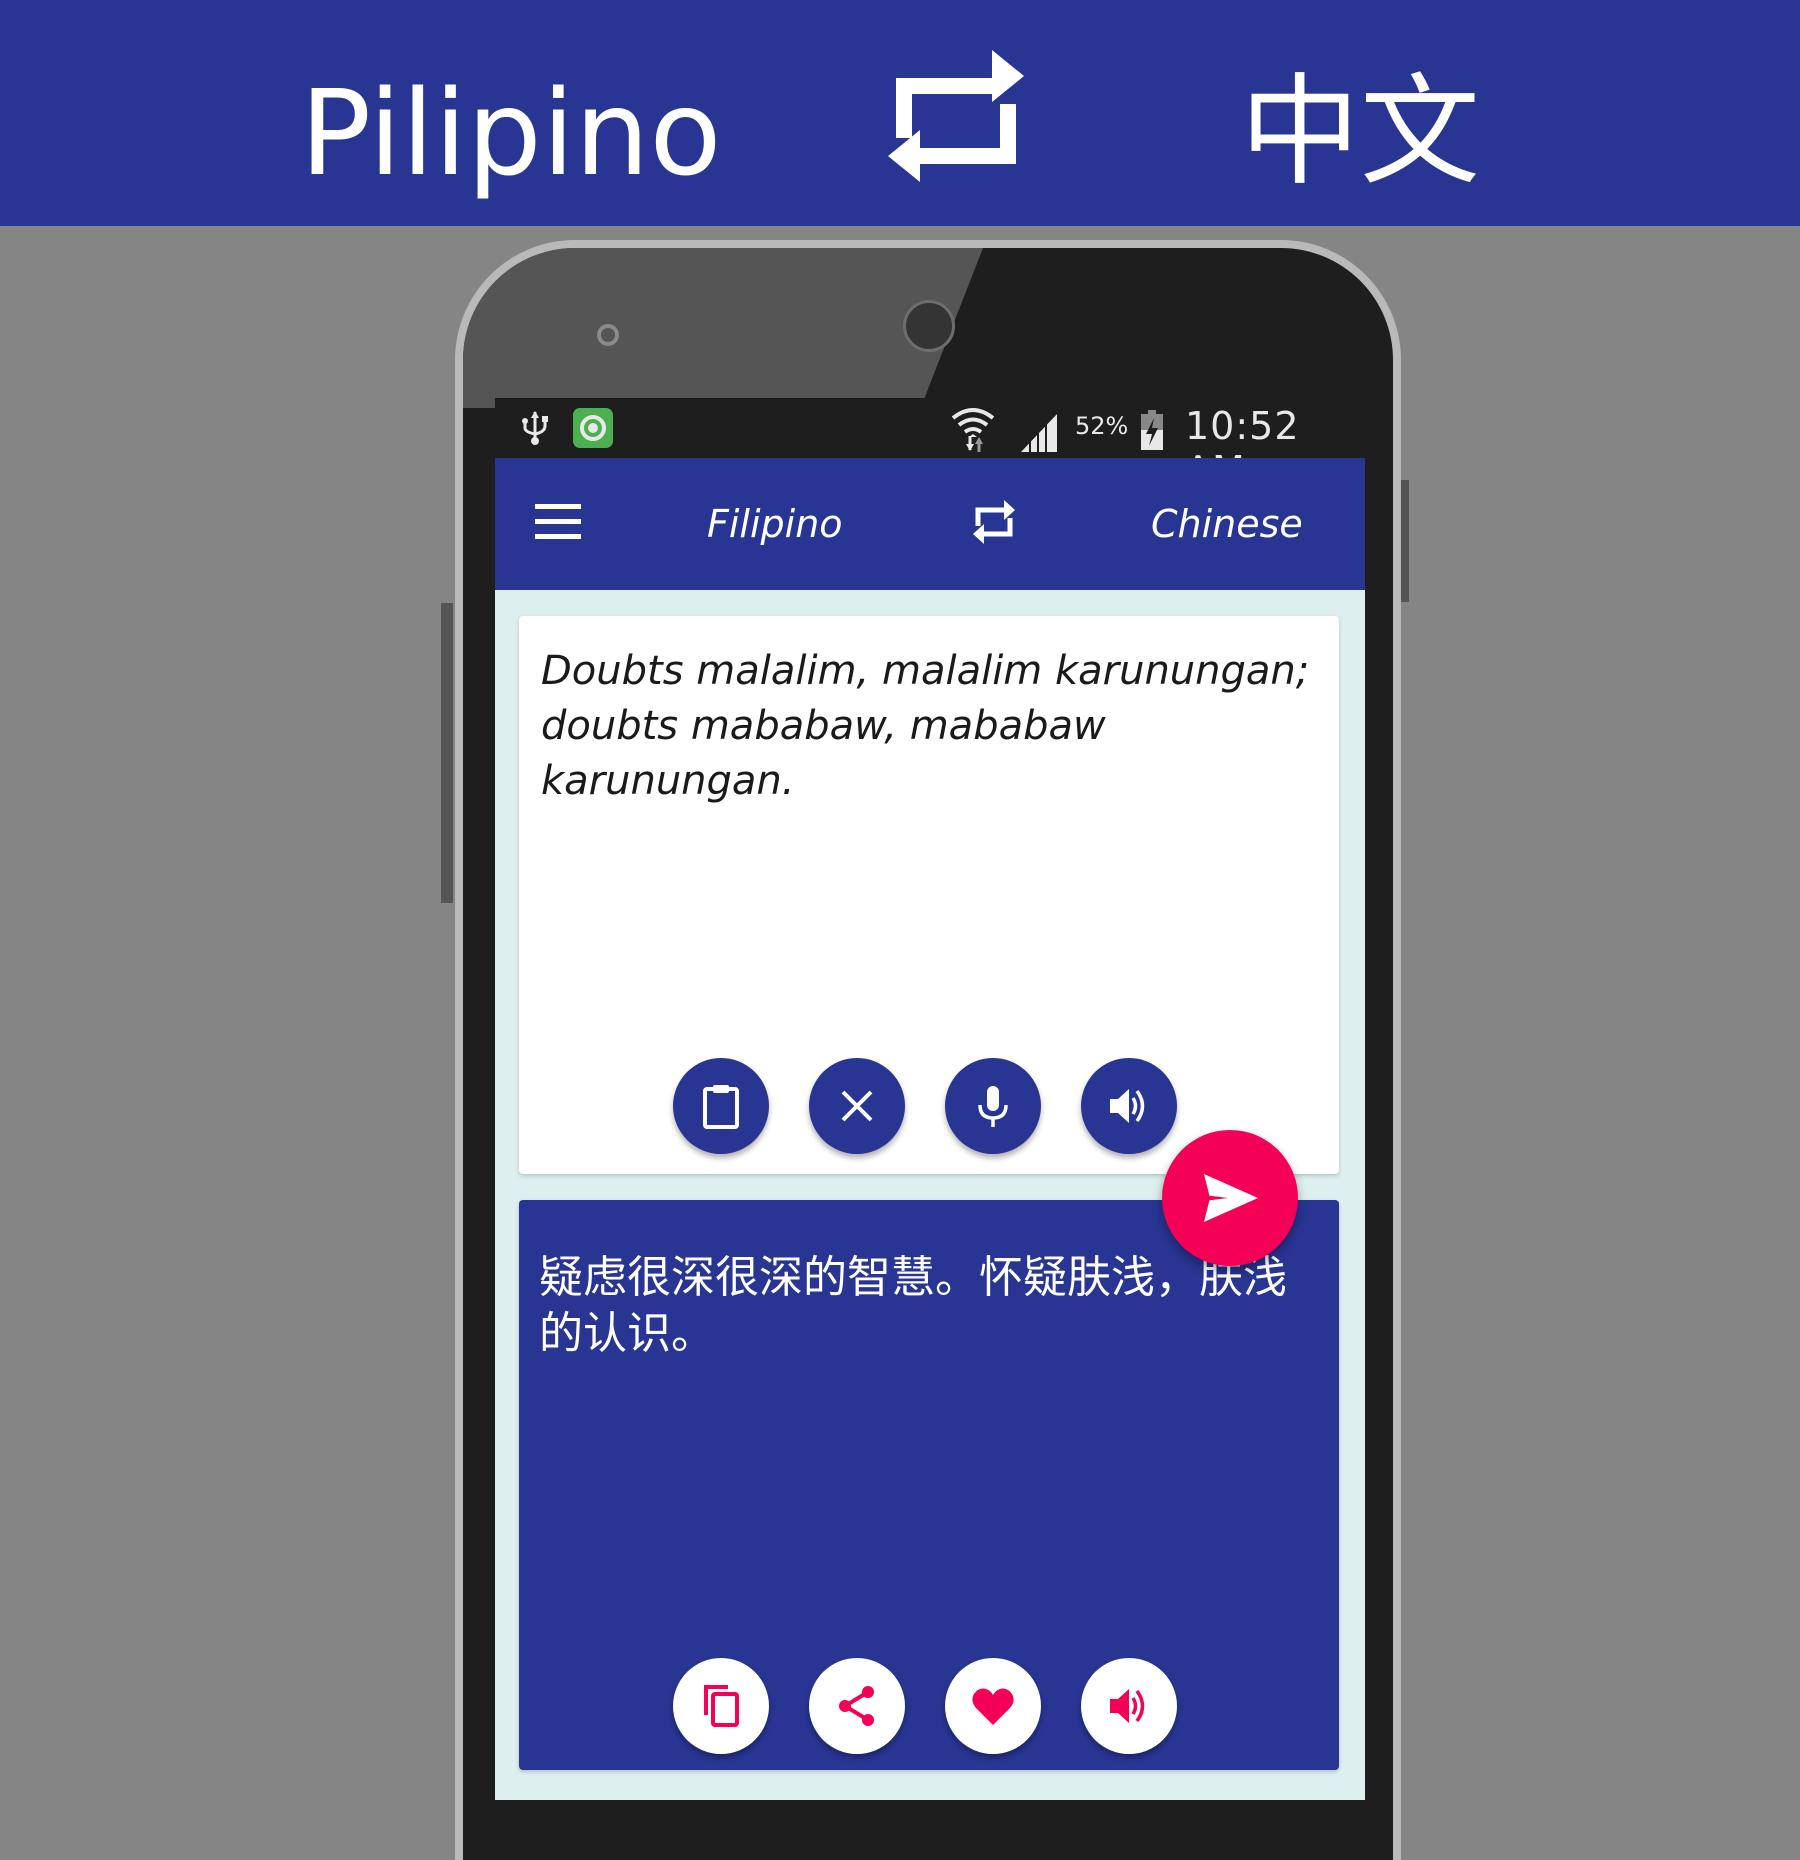  I want to click on app-notification-icon, so click(593, 428).